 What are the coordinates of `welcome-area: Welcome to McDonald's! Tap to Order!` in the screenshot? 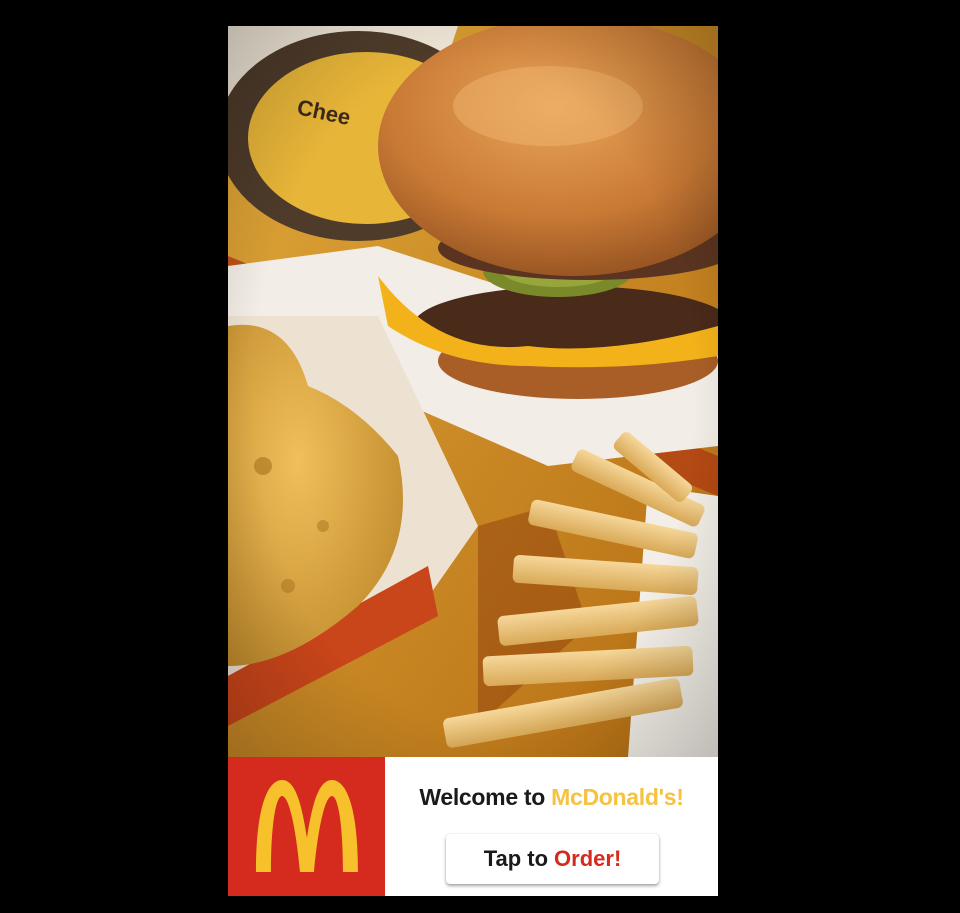 It's located at (551, 826).